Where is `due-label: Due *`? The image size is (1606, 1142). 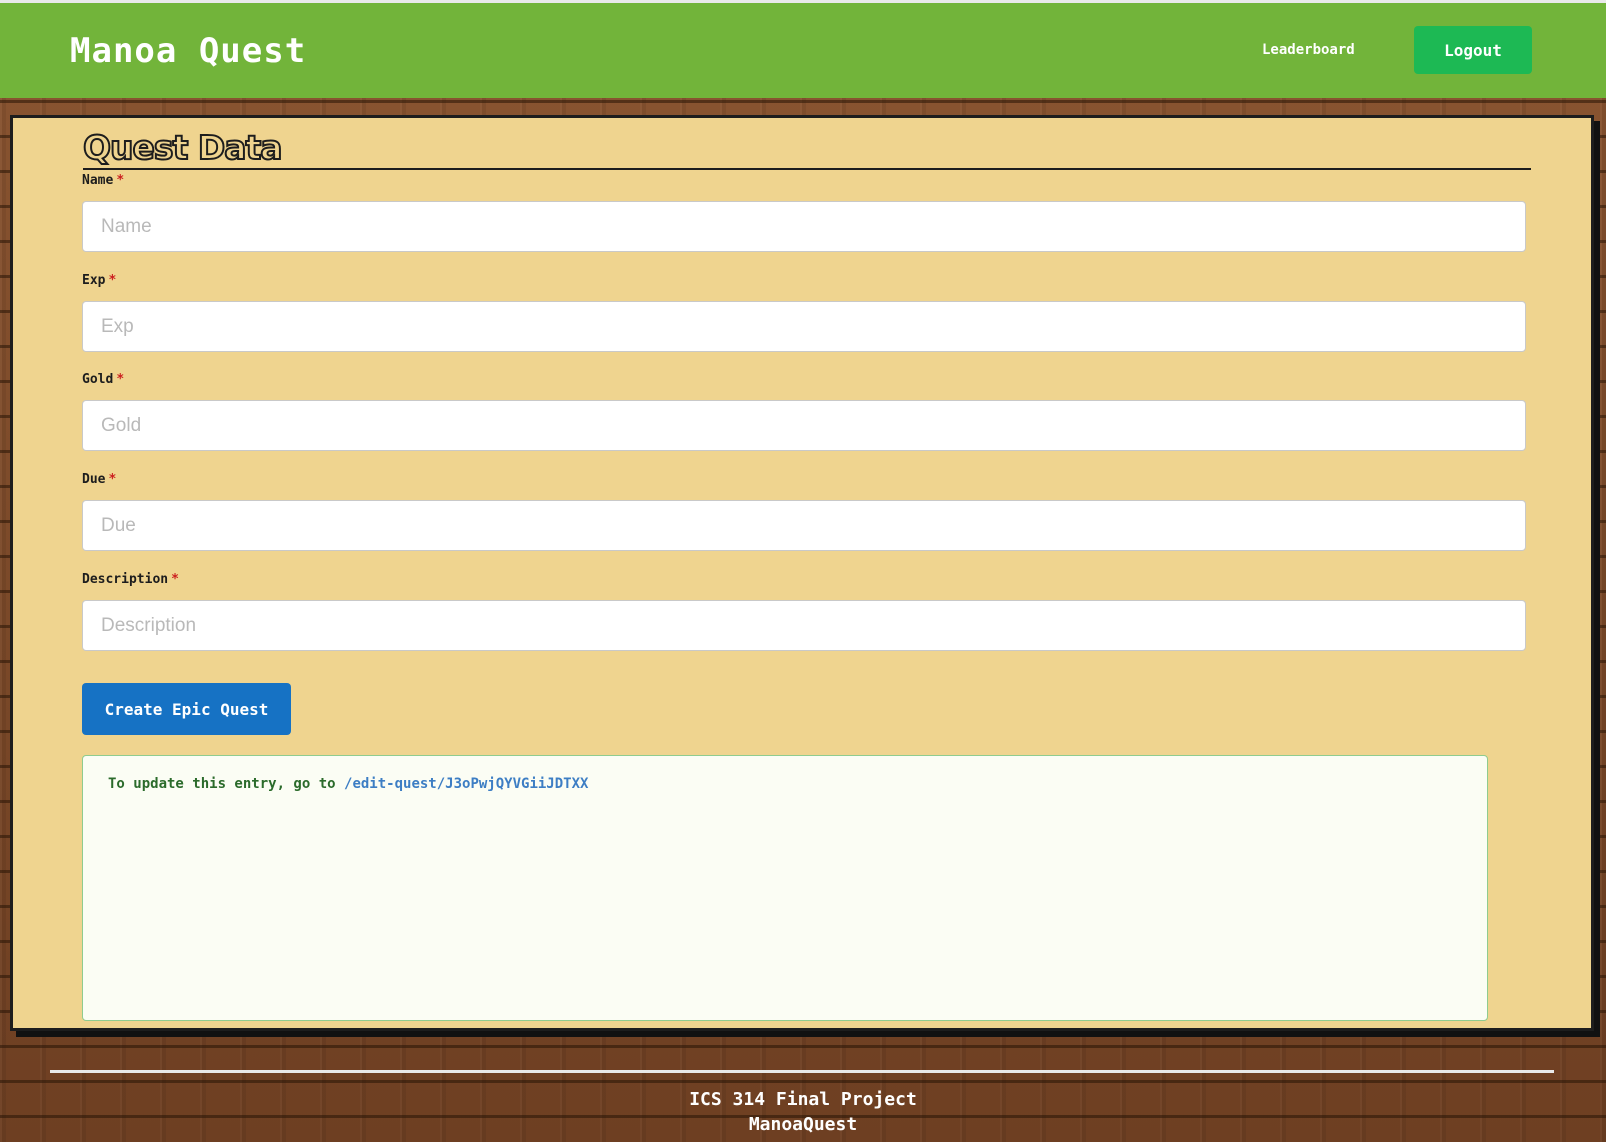
due-label: Due * is located at coordinates (99, 479).